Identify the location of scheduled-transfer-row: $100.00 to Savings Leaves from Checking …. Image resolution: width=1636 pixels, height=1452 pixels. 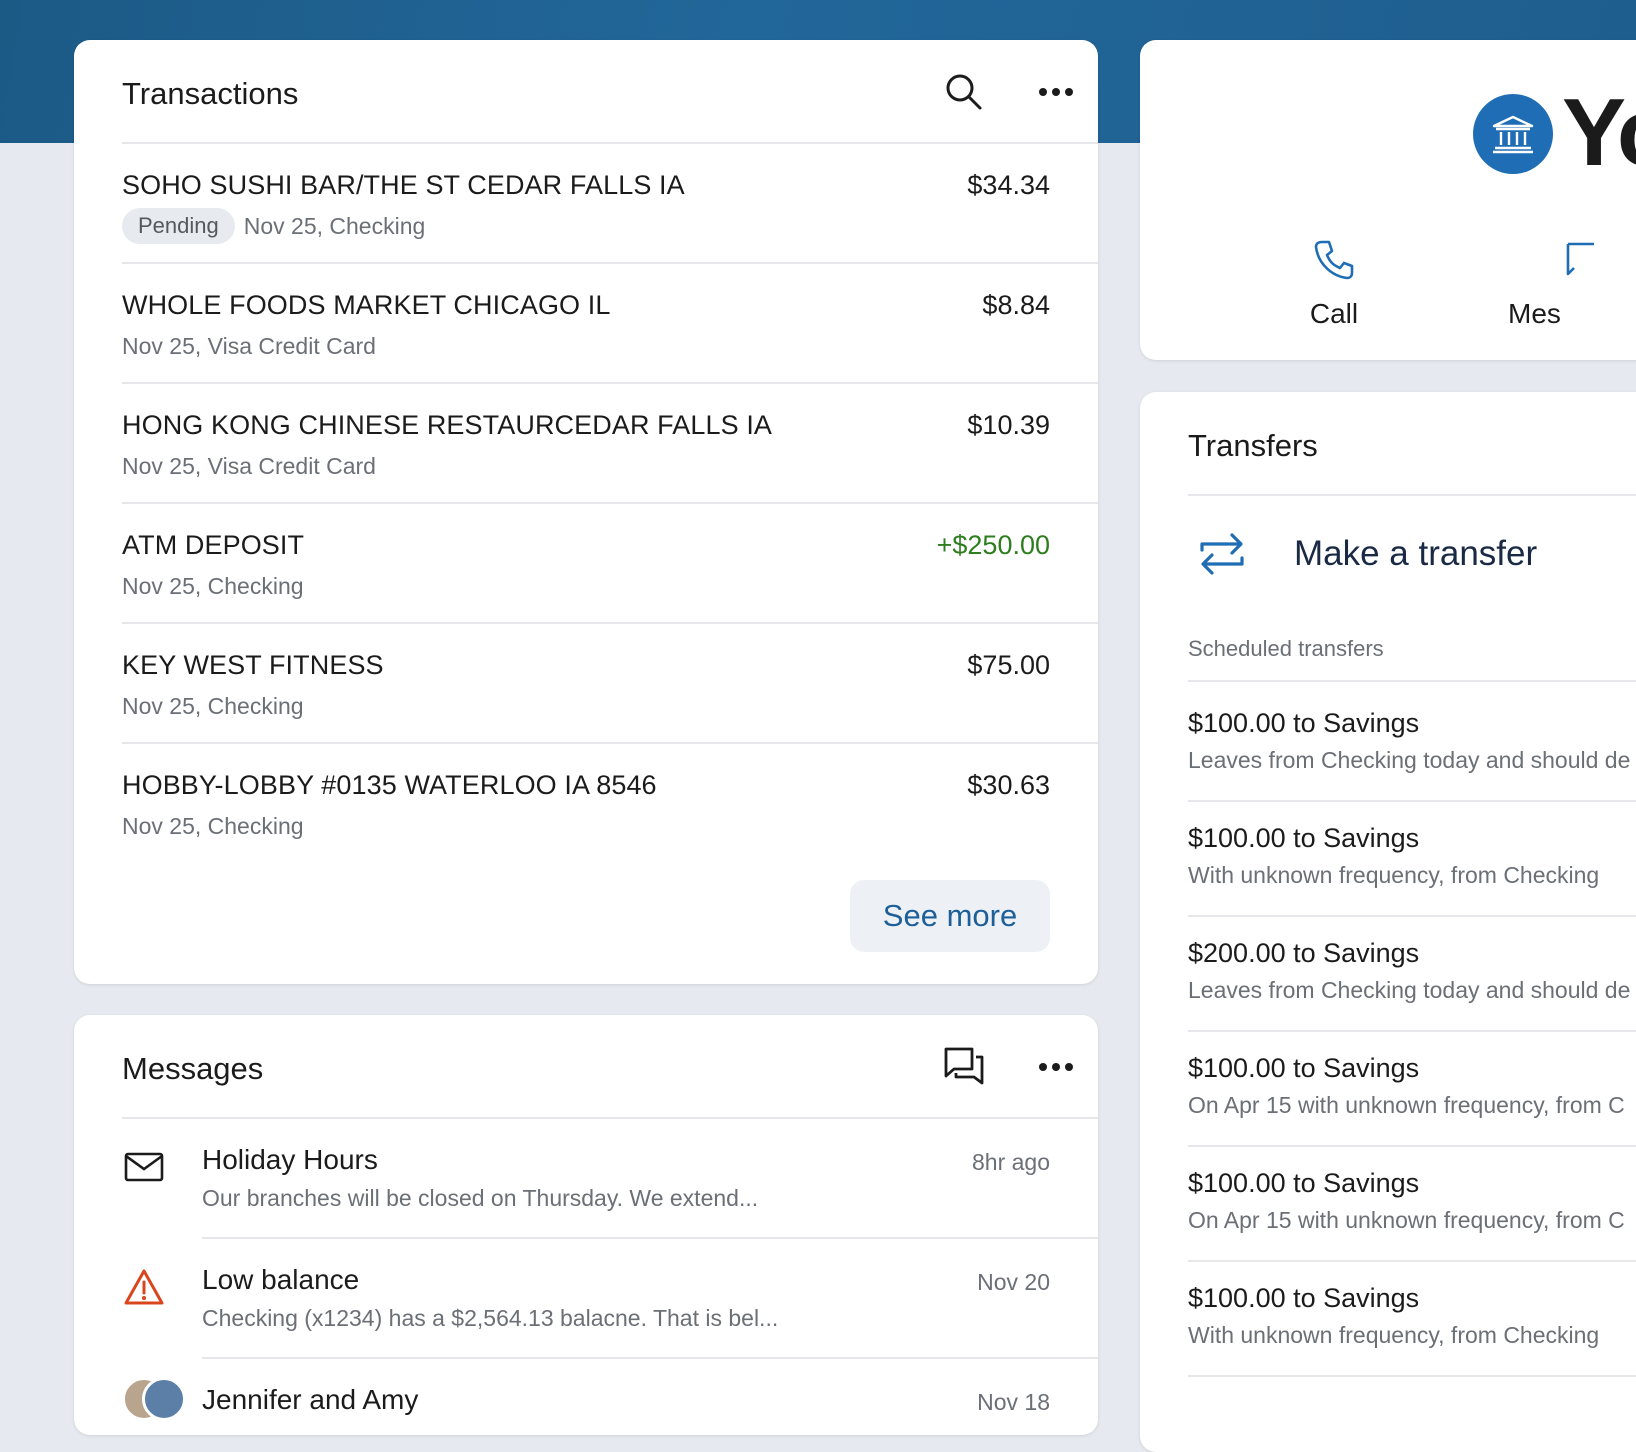
(1412, 742).